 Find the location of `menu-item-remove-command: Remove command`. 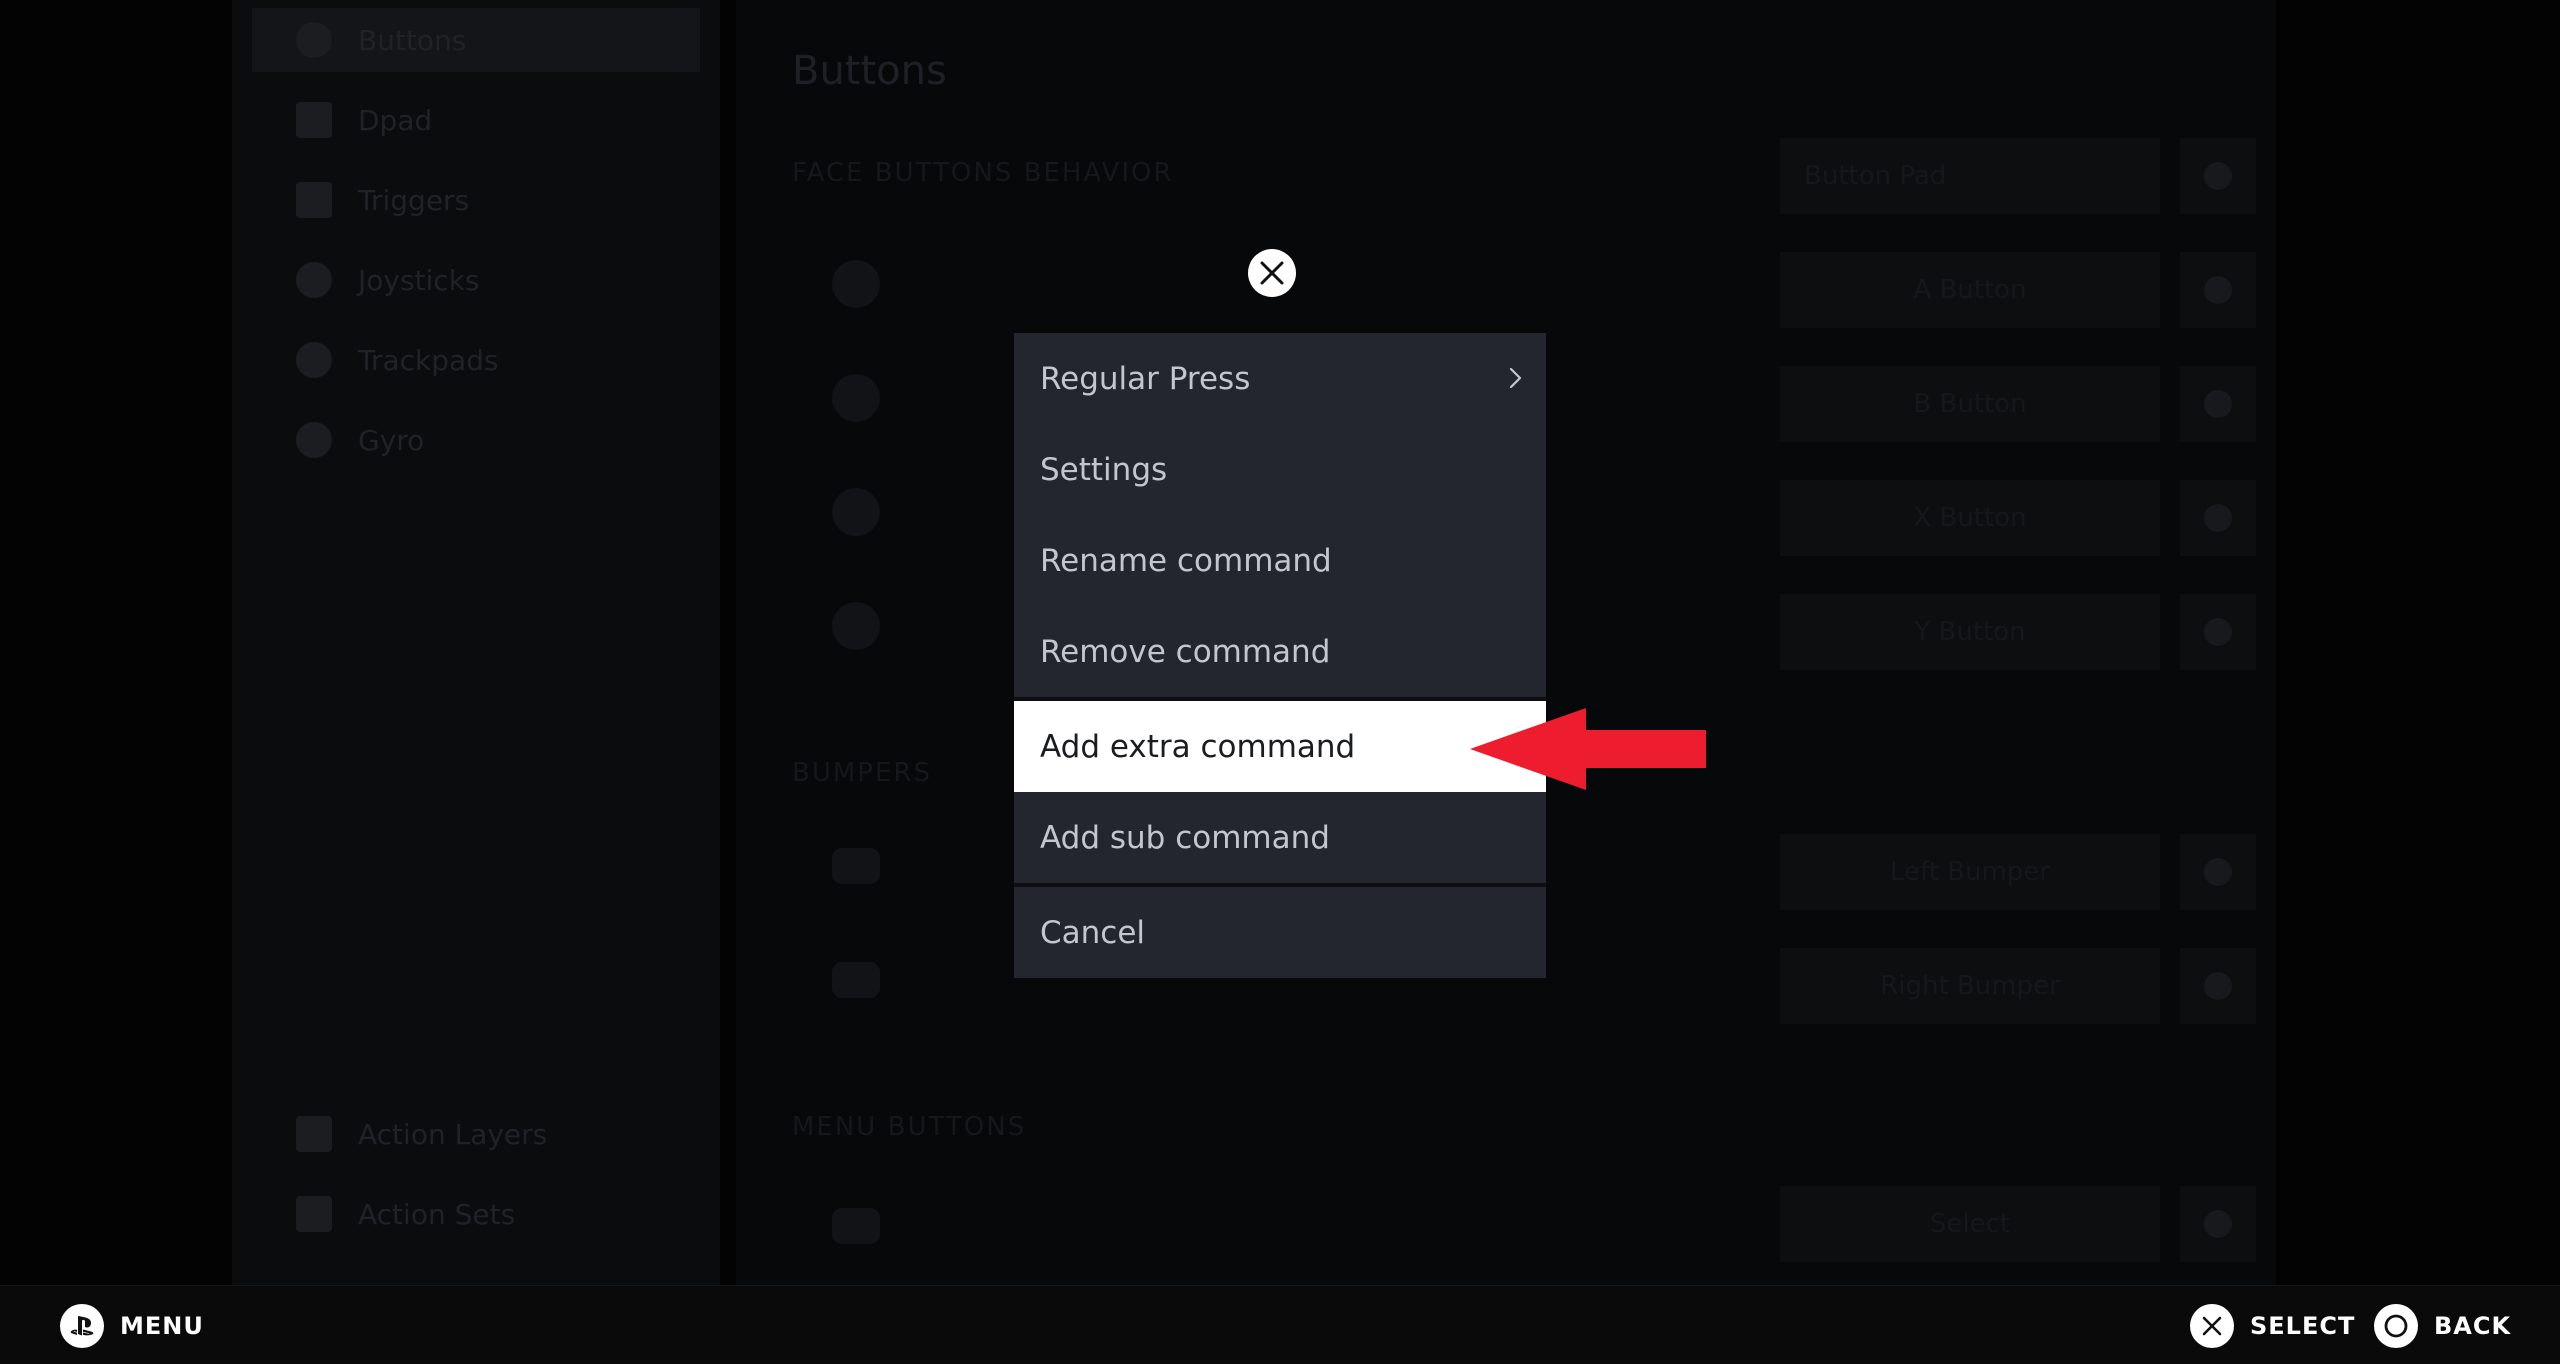

menu-item-remove-command: Remove command is located at coordinates (1280, 651).